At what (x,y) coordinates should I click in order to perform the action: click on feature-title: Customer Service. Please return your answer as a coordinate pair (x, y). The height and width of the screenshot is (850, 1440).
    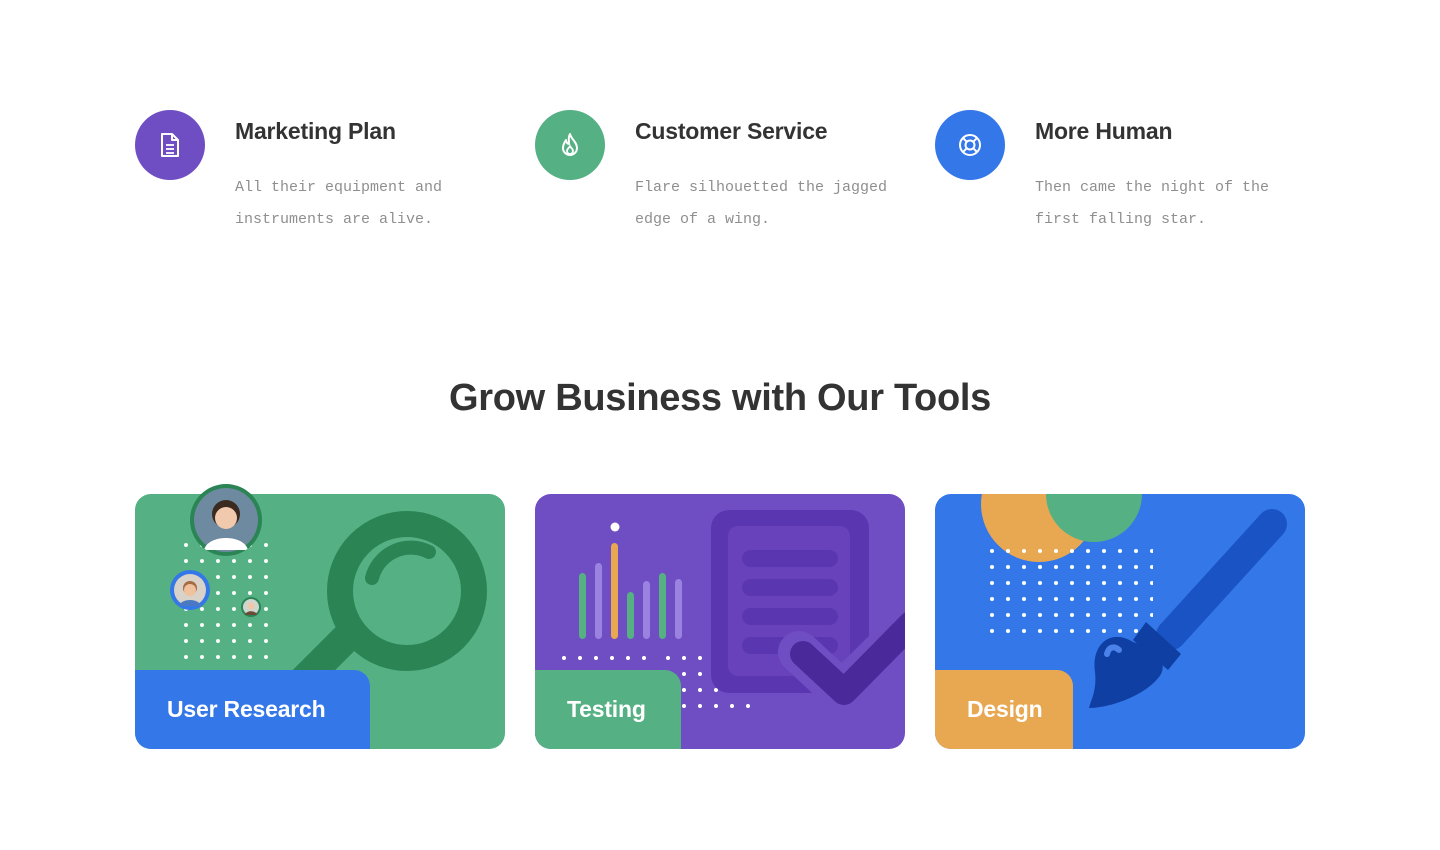
    Looking at the image, I should click on (731, 131).